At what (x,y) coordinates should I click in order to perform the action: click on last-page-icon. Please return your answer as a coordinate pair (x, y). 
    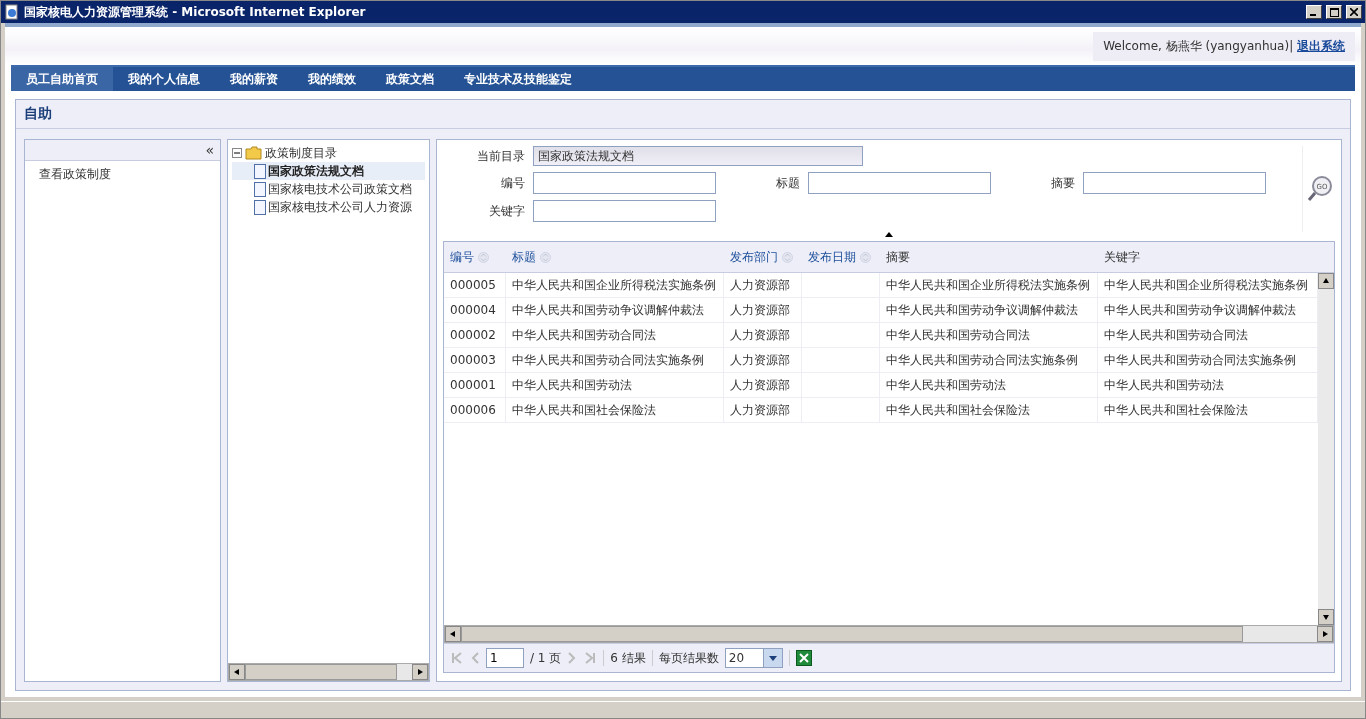
    Looking at the image, I should click on (590, 658).